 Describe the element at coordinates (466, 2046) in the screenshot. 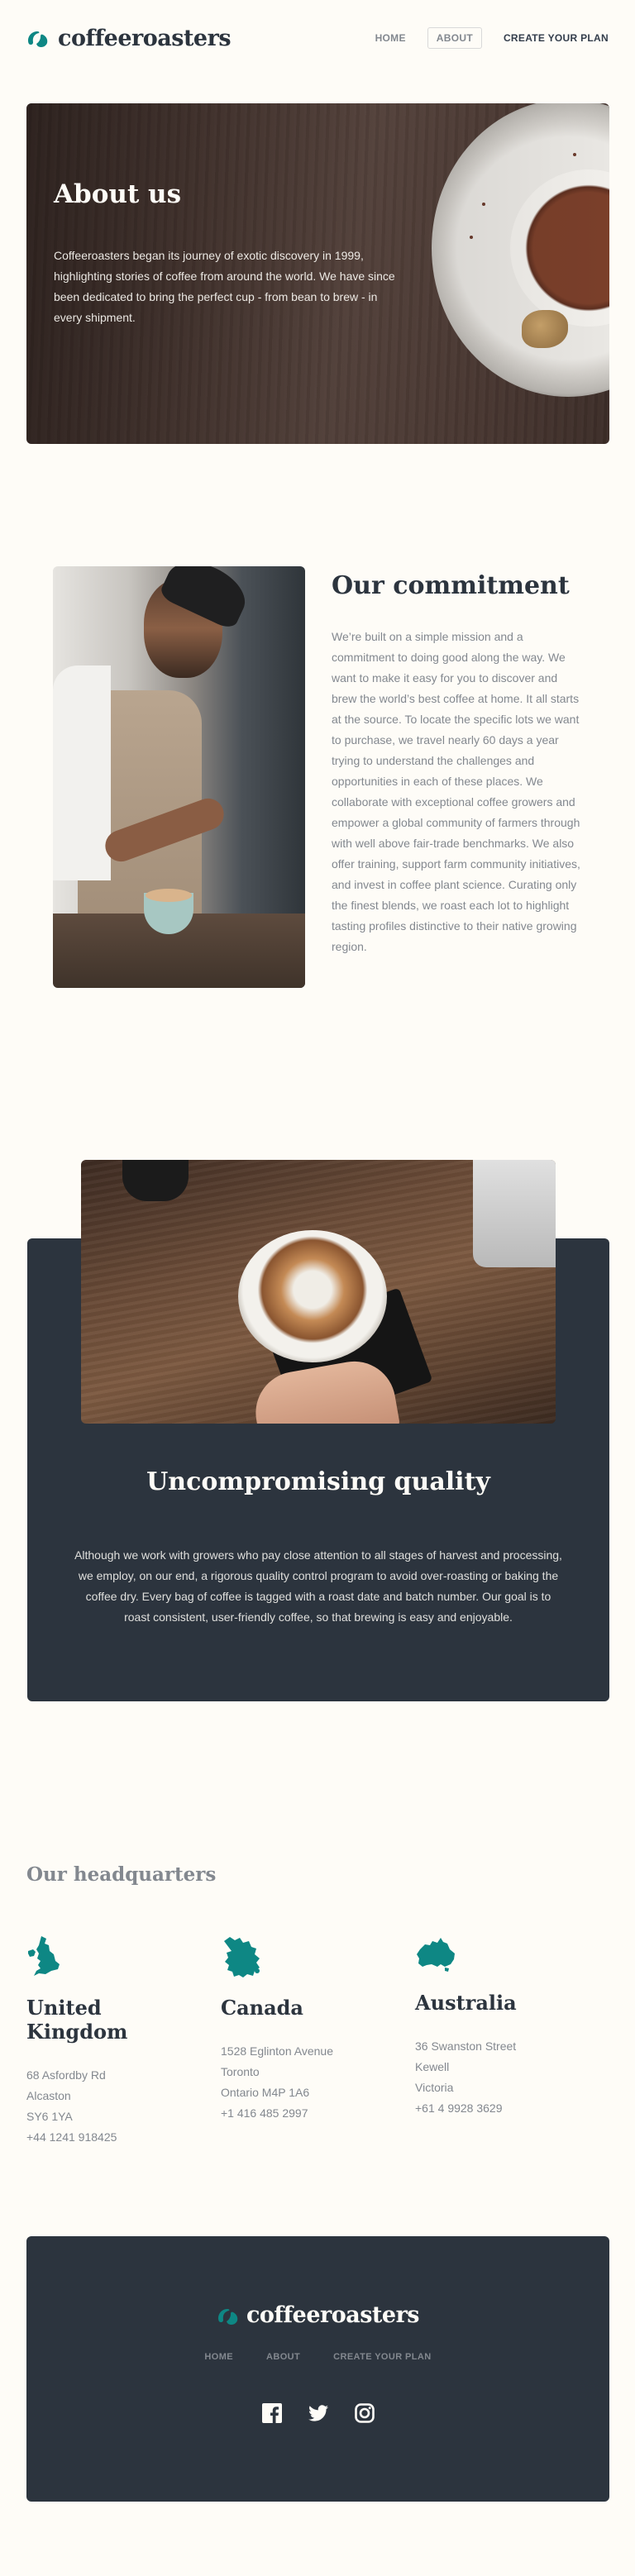

I see `address-line: 36 Swanston Street` at that location.